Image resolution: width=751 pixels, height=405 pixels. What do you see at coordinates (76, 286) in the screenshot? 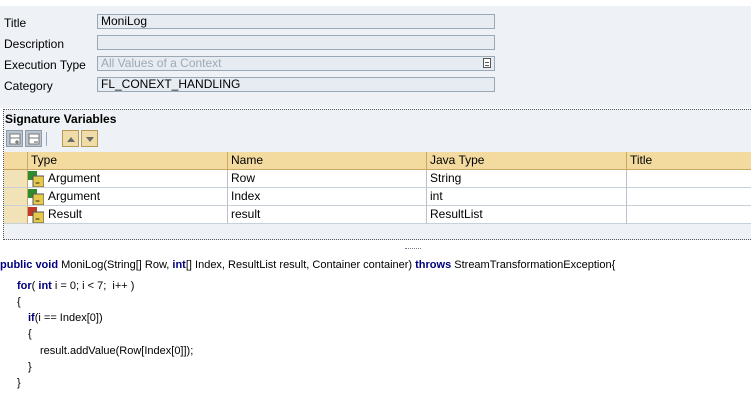
I see `code-line: for( int i = 0; i < 7; i++ )` at bounding box center [76, 286].